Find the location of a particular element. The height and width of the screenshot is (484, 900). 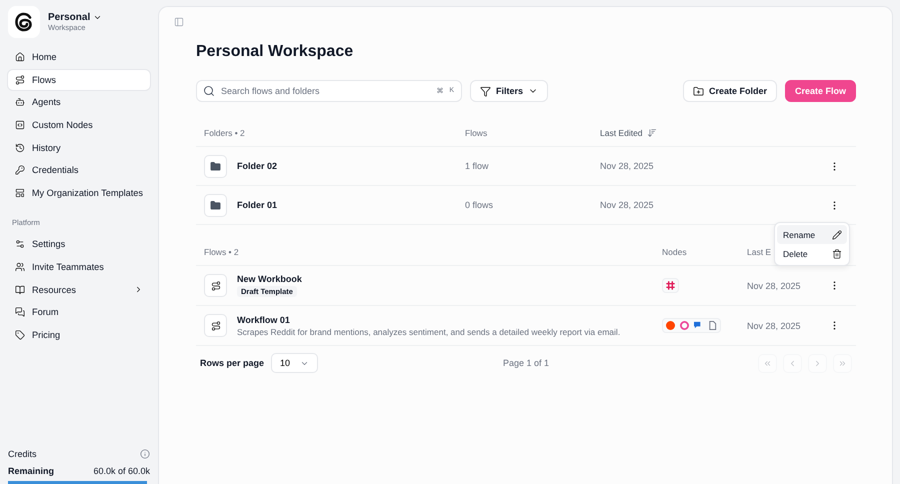

rows-per-page-label: Rows per page is located at coordinates (232, 363).